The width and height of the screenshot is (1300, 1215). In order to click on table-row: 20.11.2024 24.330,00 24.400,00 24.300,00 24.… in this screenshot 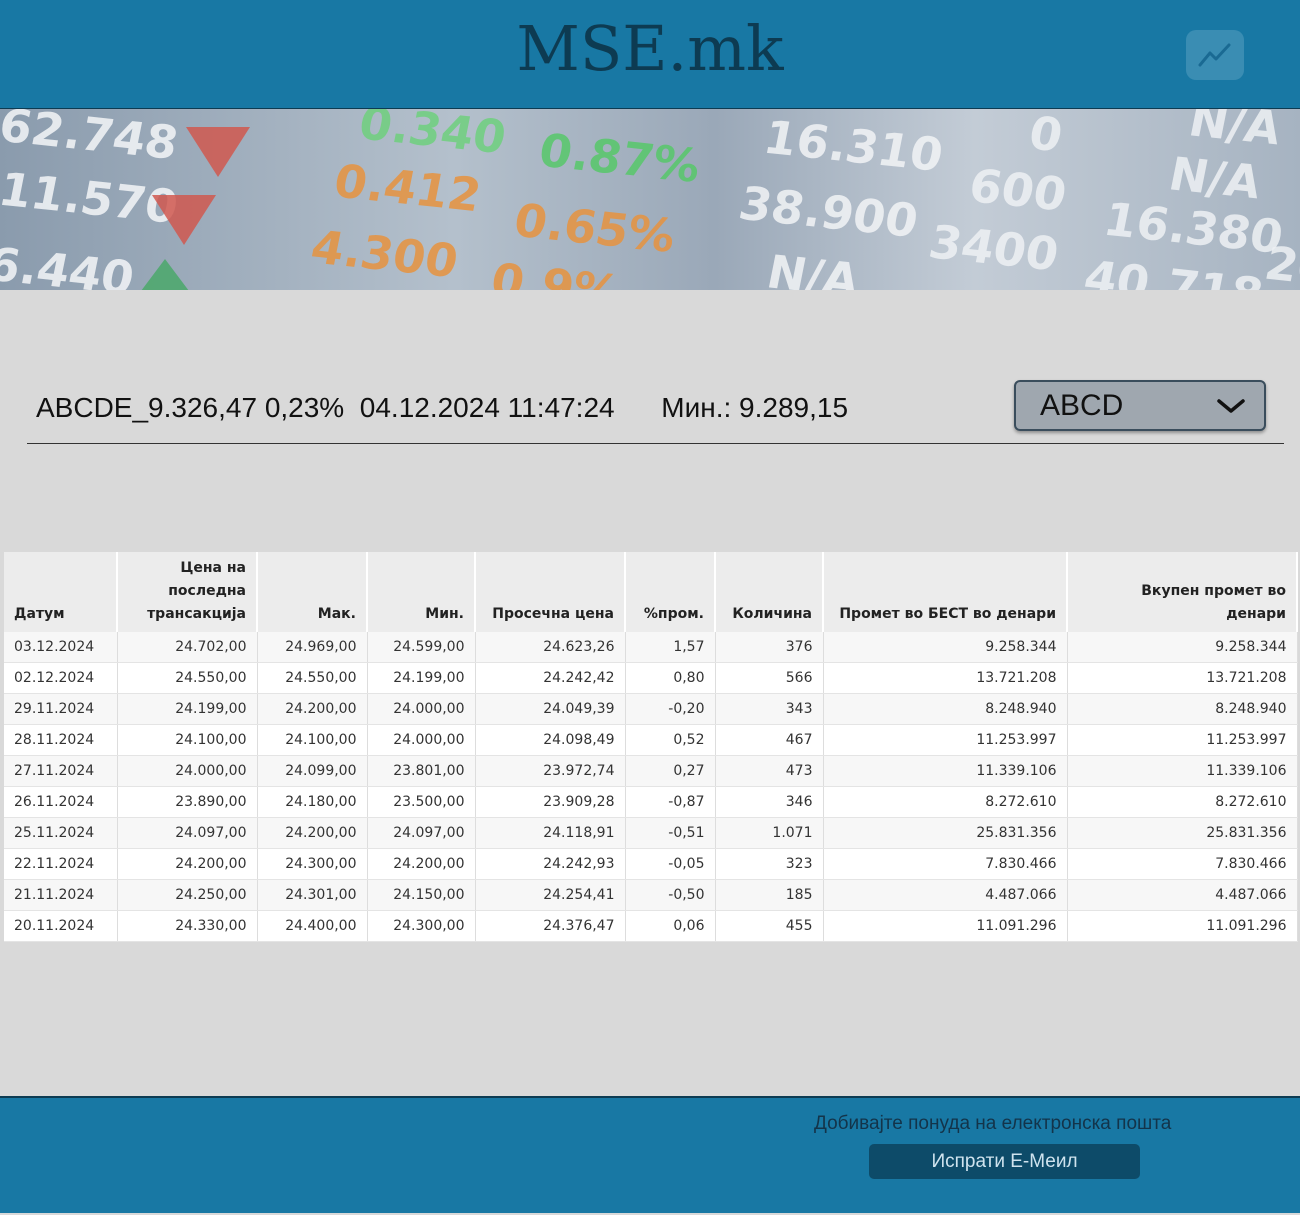, I will do `click(651, 926)`.